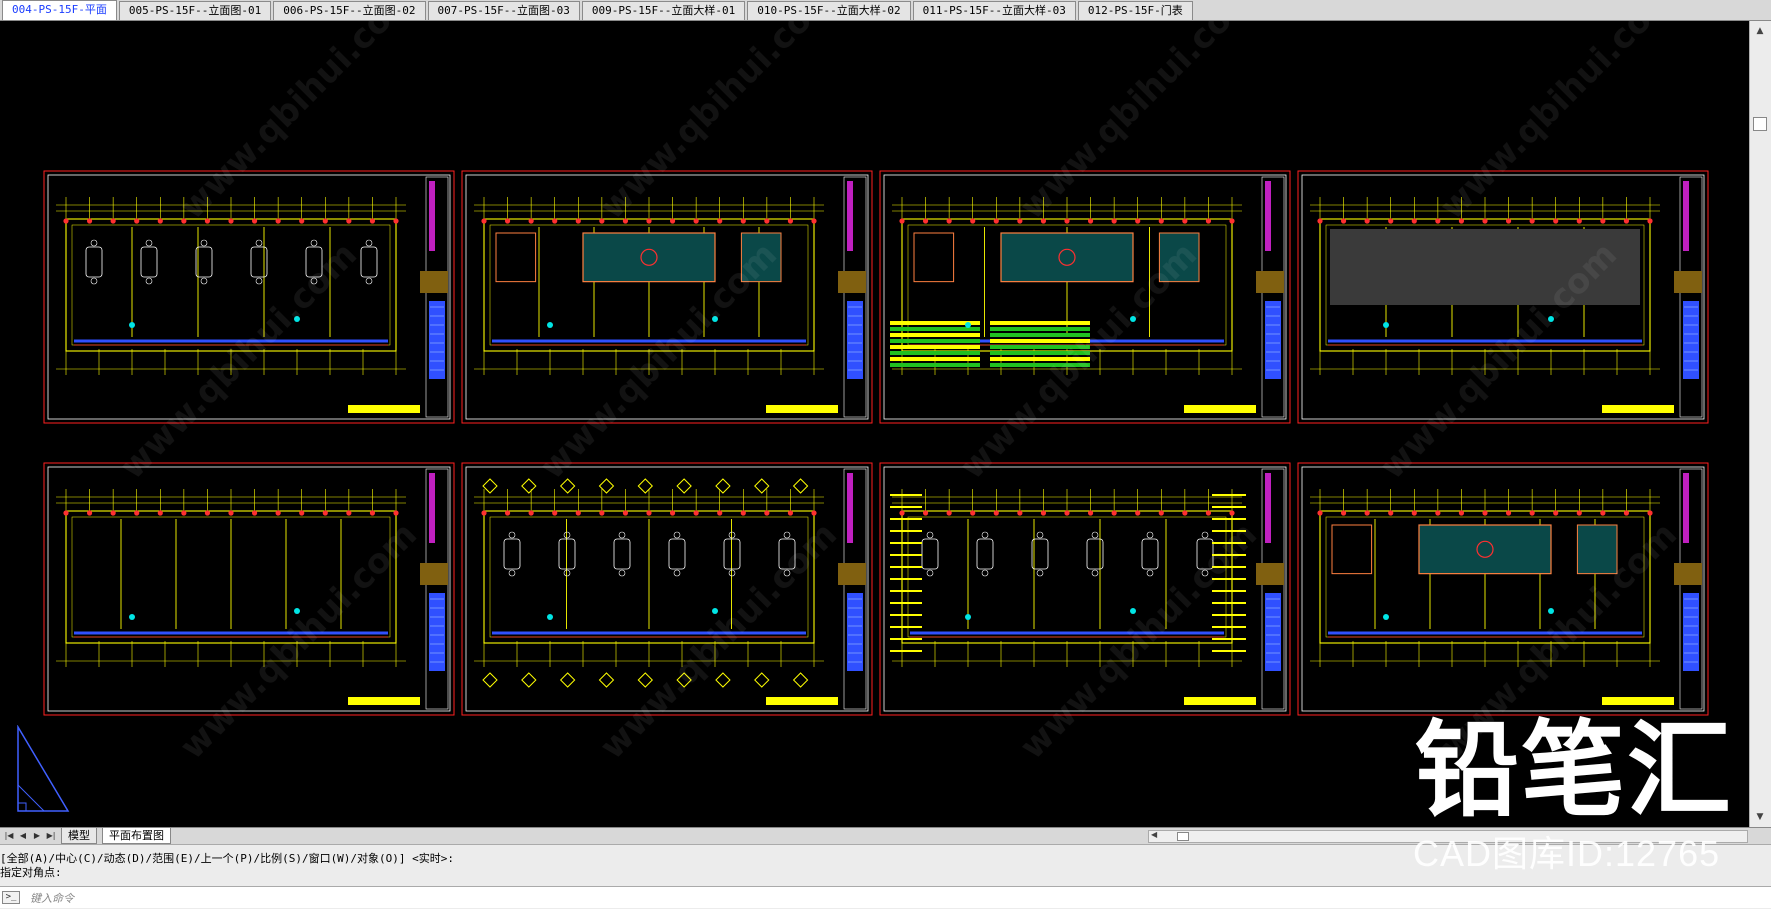  What do you see at coordinates (79, 836) in the screenshot?
I see `tab-model: 模型` at bounding box center [79, 836].